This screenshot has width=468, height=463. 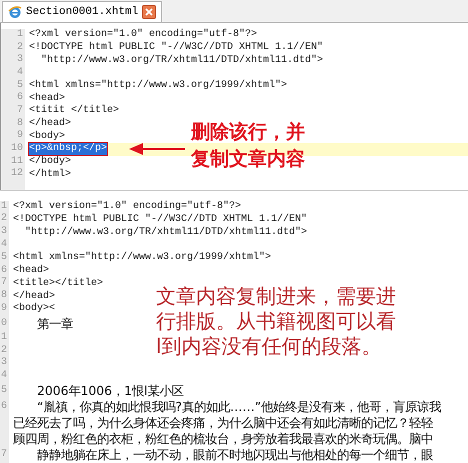 What do you see at coordinates (223, 439) in the screenshot?
I see `prose-line: 顾四周，粉红色的衣柜，粉红色的梳妆台，身旁放着我最喜欢的米奇玩偶。脑中` at bounding box center [223, 439].